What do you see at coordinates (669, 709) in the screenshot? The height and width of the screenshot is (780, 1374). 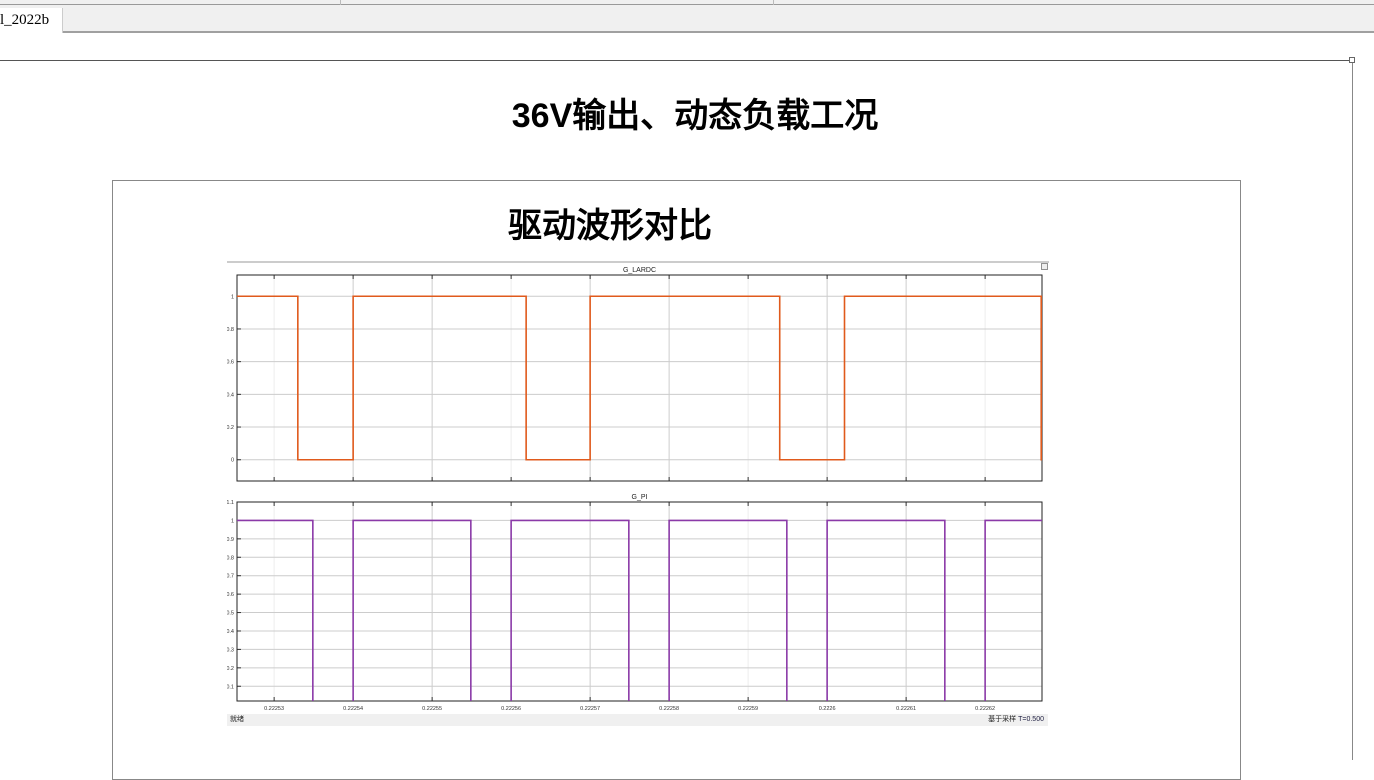 I see `x-tick-label: 0.22258` at bounding box center [669, 709].